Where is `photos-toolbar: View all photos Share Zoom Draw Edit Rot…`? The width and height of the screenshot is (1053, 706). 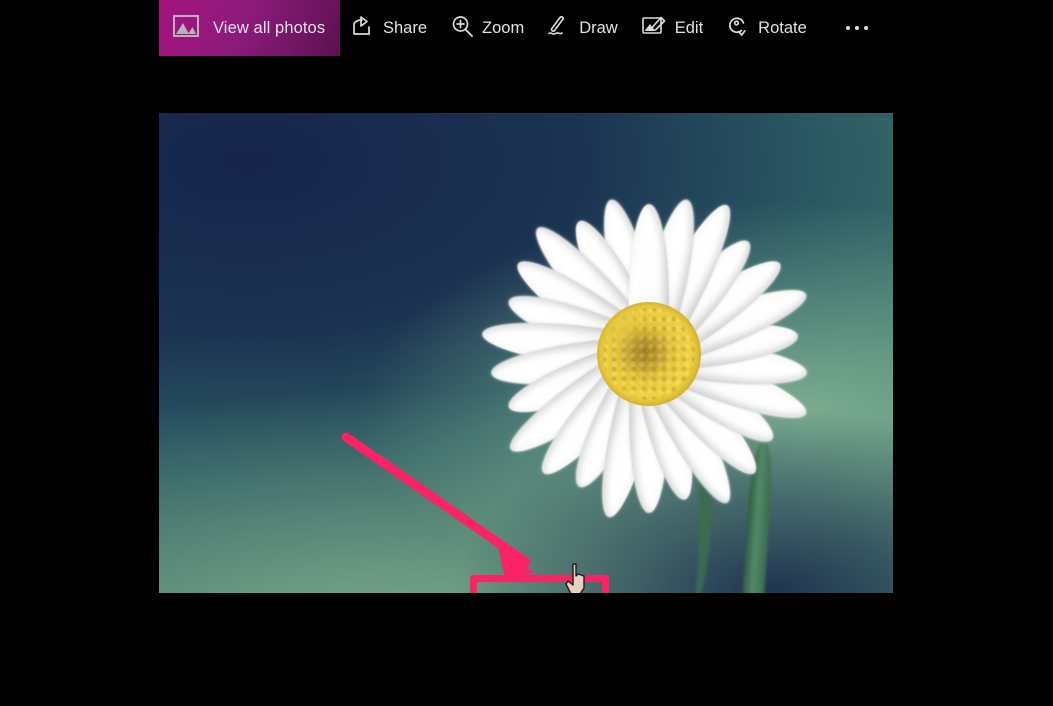 photos-toolbar: View all photos Share Zoom Draw Edit Rot… is located at coordinates (526, 28).